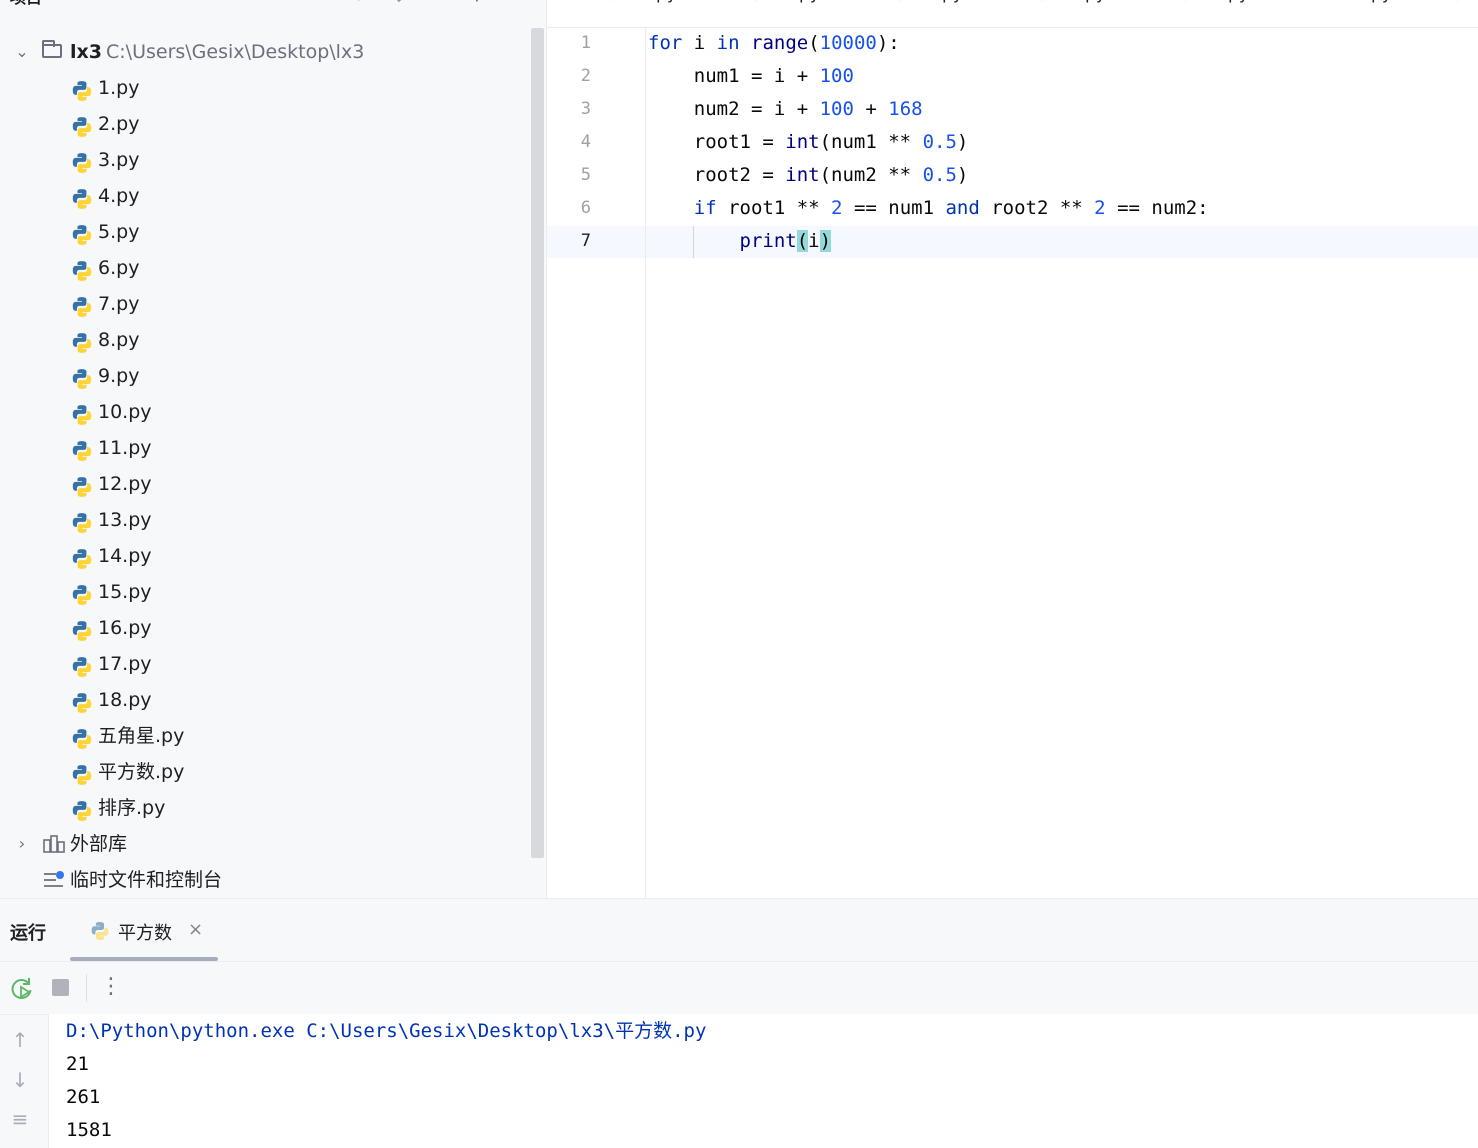 This screenshot has width=1478, height=1148. Describe the element at coordinates (125, 628) in the screenshot. I see `file-name: 16.py` at that location.